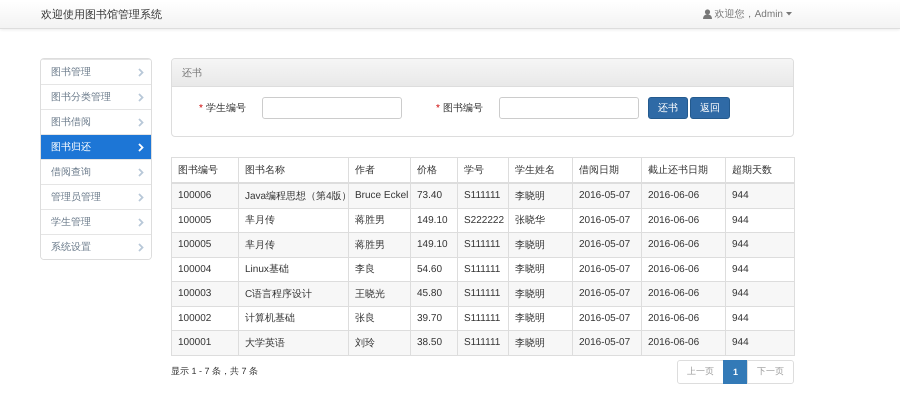 The image size is (900, 415). I want to click on page-link: 下一页, so click(770, 372).